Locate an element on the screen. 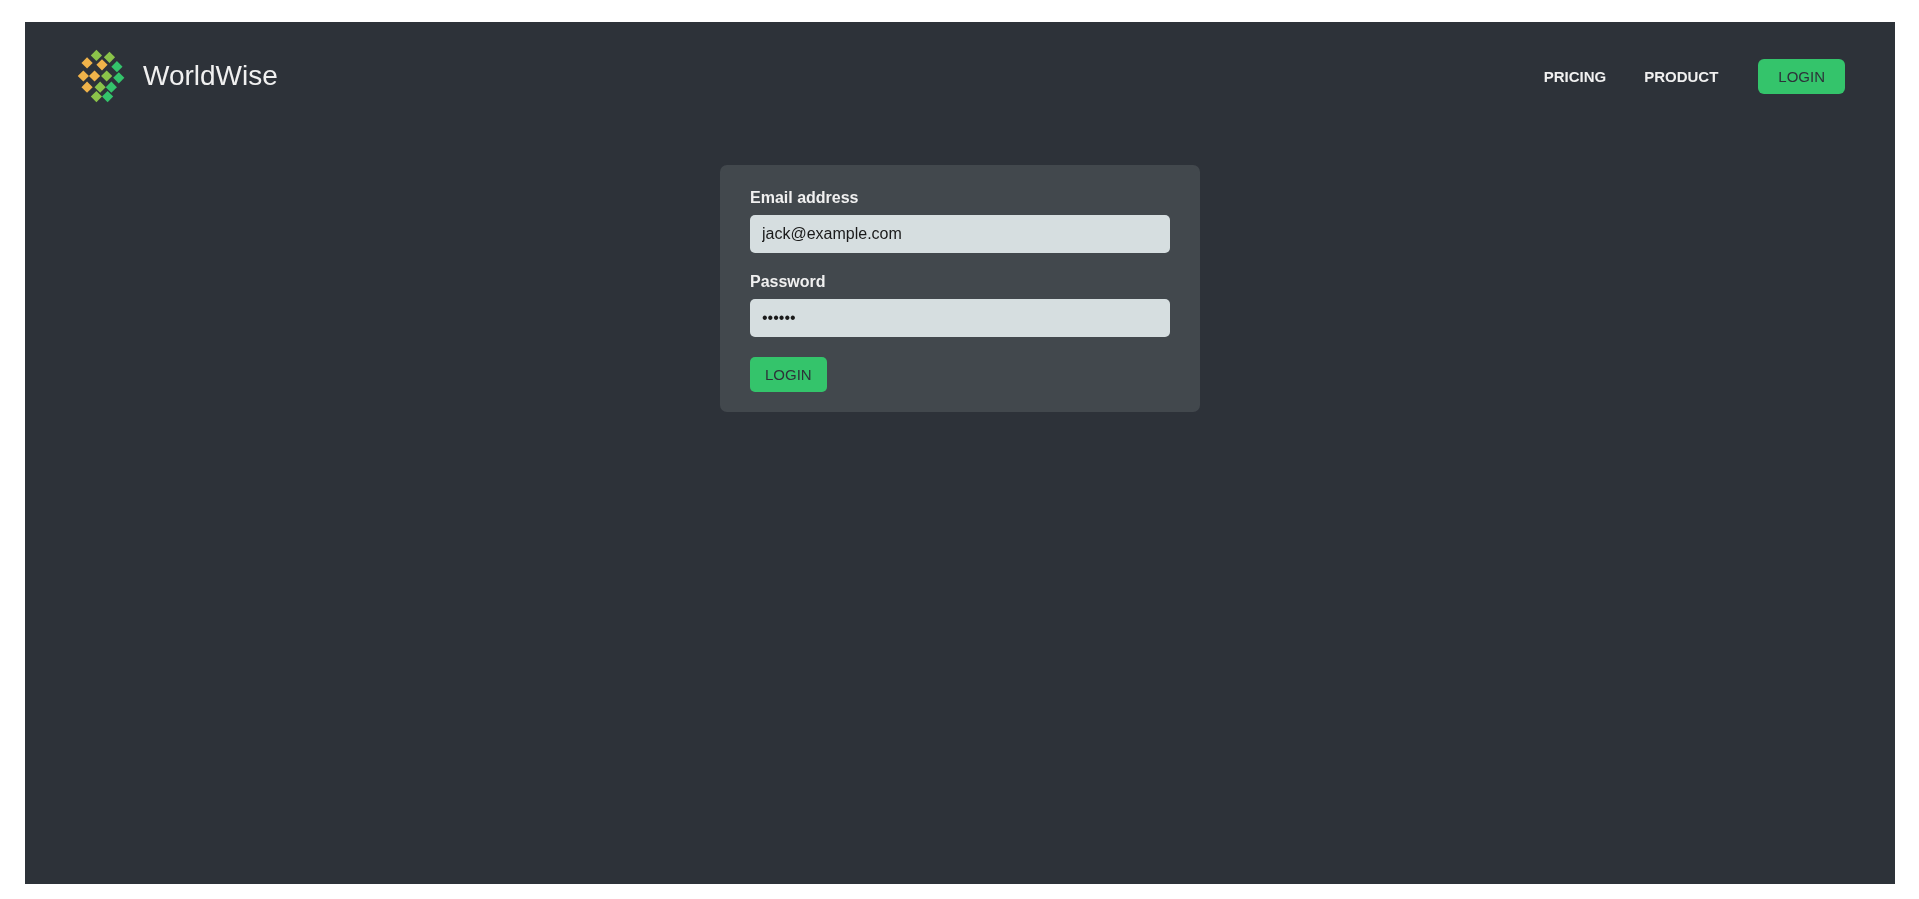 This screenshot has height=899, width=1919. nav-link: PRODUCT is located at coordinates (1681, 76).